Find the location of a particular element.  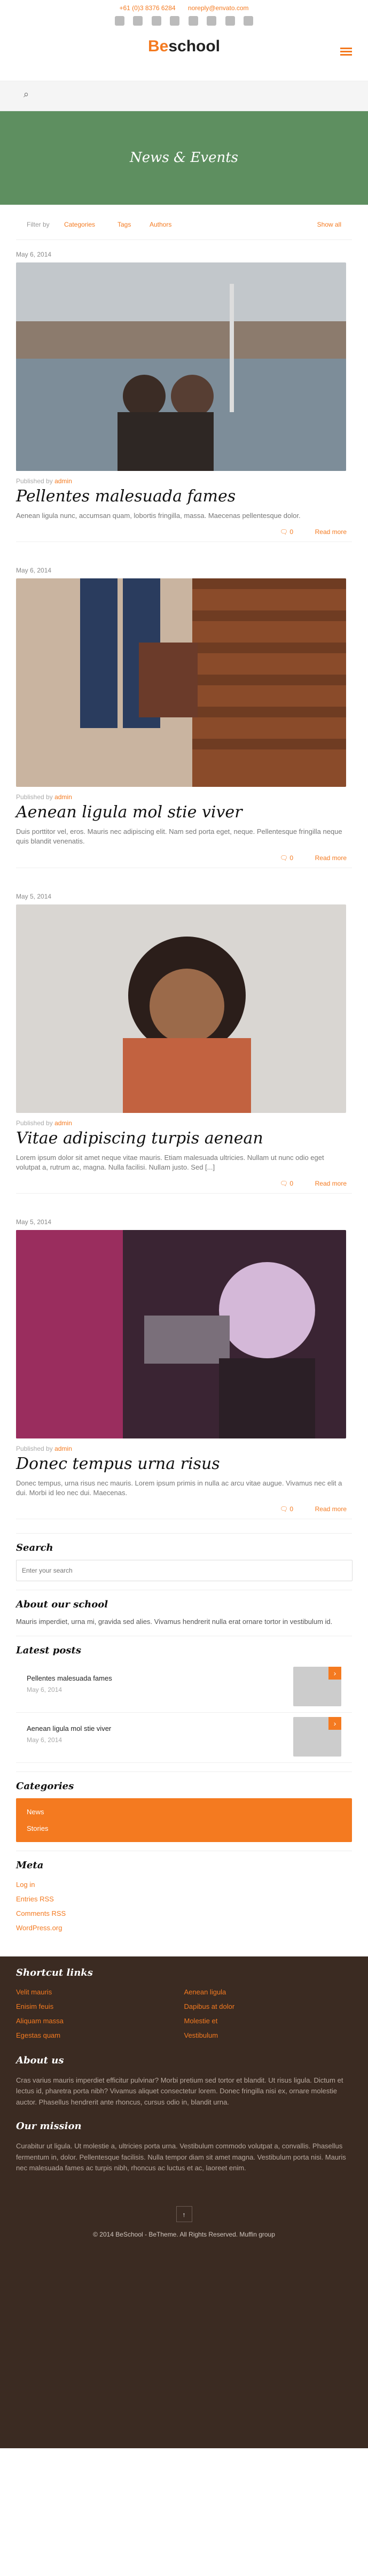

latest-post-item: Pellentes malesuada fames May 6, 2014 › is located at coordinates (184, 1687).